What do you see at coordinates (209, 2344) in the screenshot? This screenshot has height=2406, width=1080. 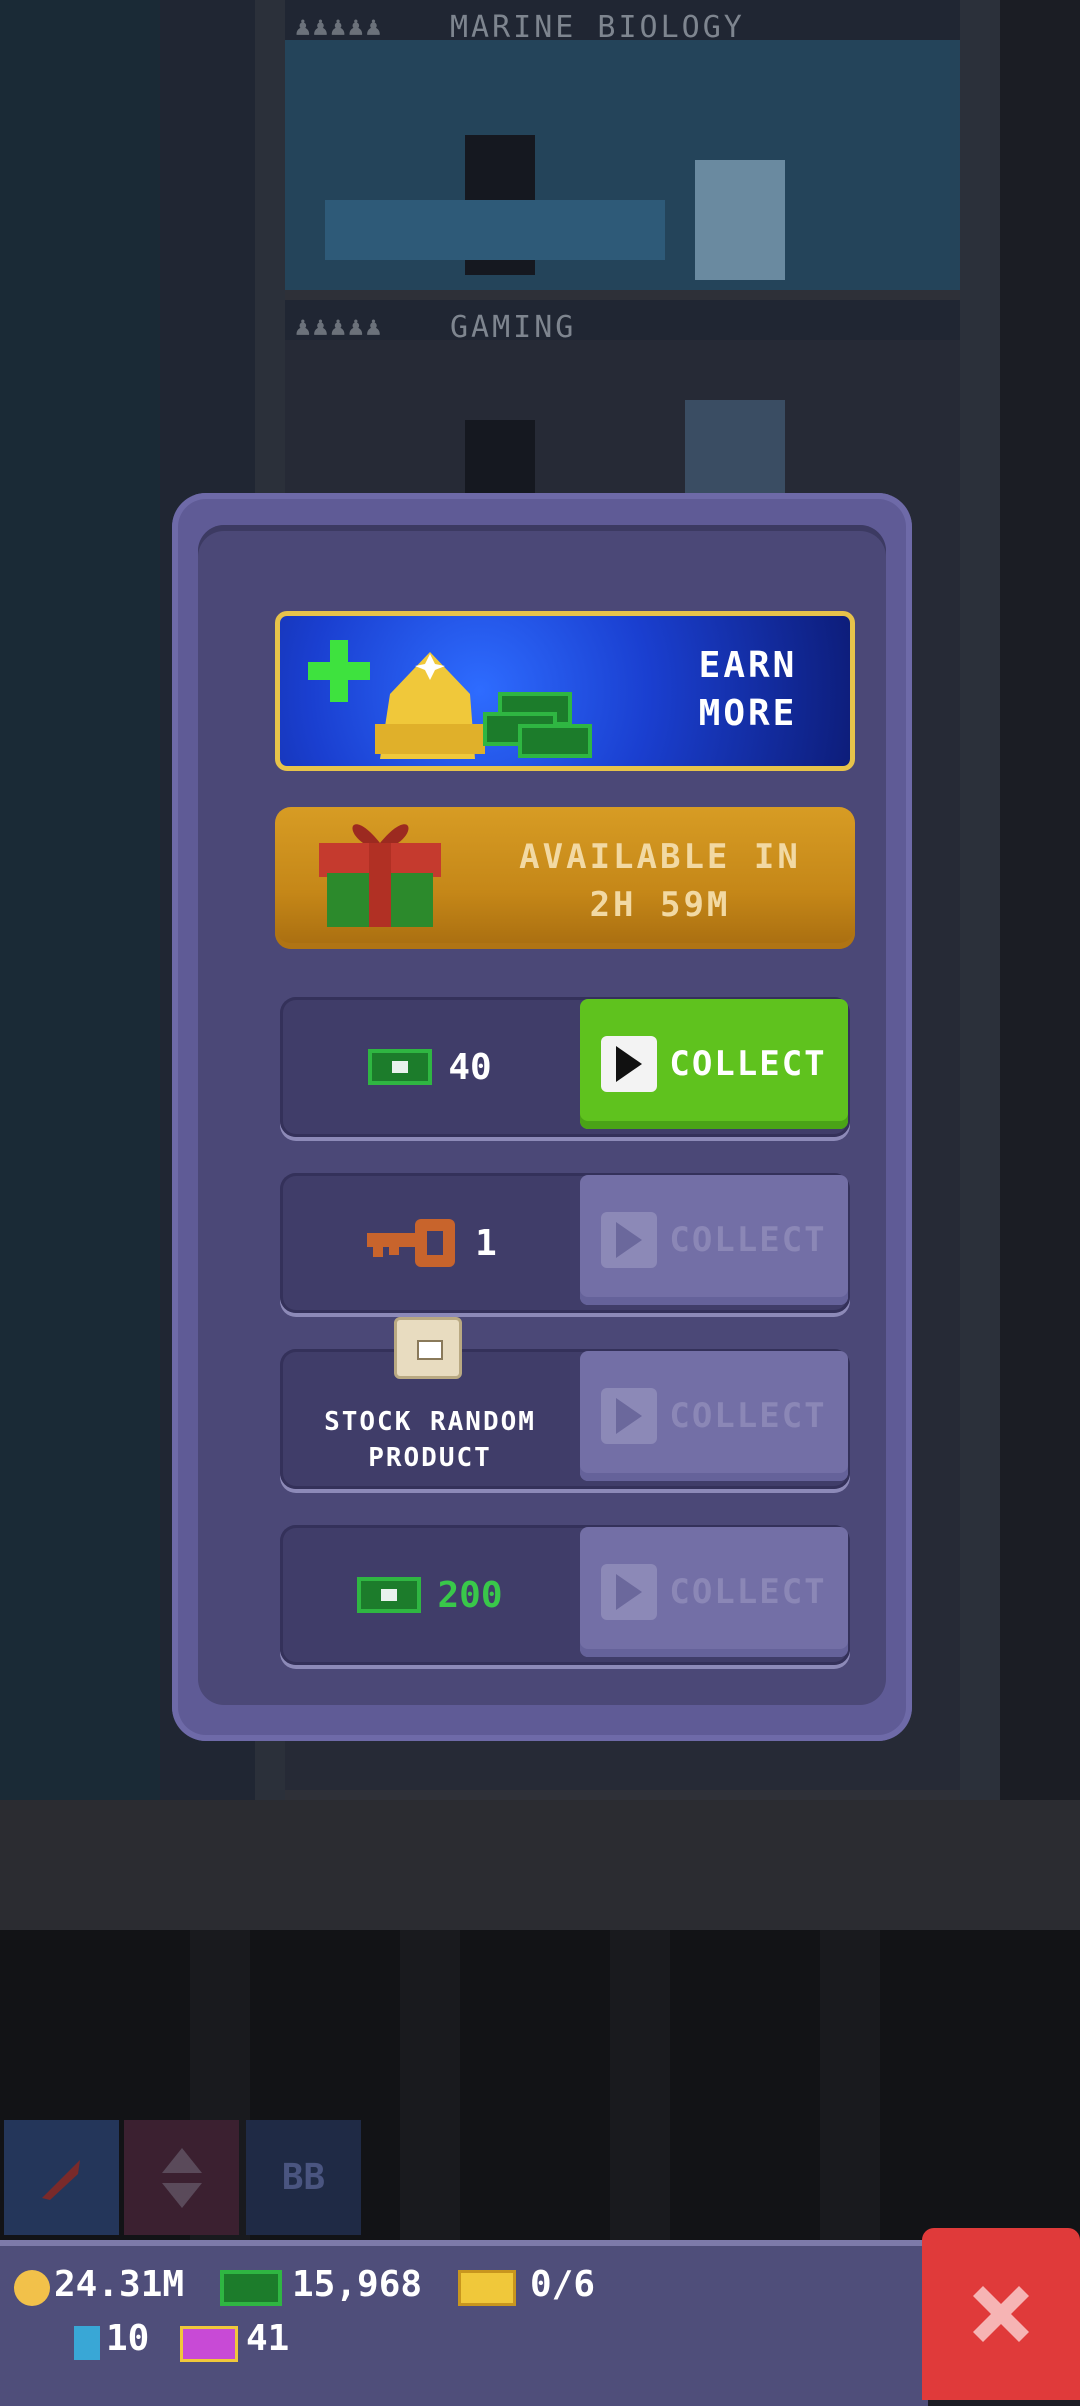 I see `golden-ticket-icon` at bounding box center [209, 2344].